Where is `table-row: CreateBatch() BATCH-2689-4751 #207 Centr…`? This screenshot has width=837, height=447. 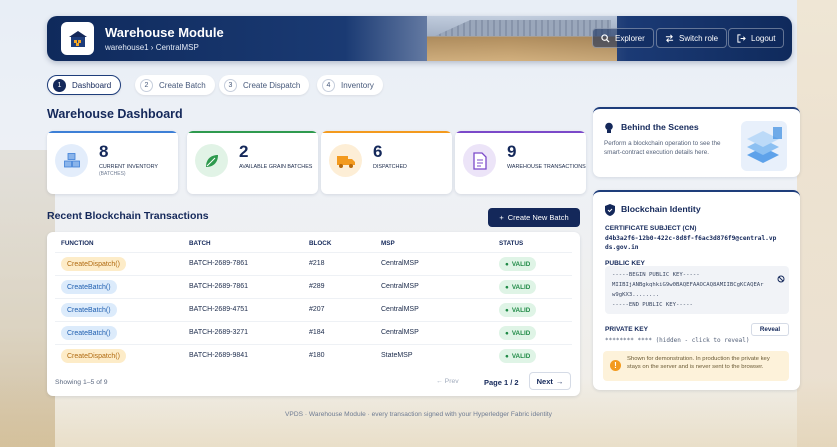
table-row: CreateBatch() BATCH-2689-4751 #207 Centr… is located at coordinates (313, 309).